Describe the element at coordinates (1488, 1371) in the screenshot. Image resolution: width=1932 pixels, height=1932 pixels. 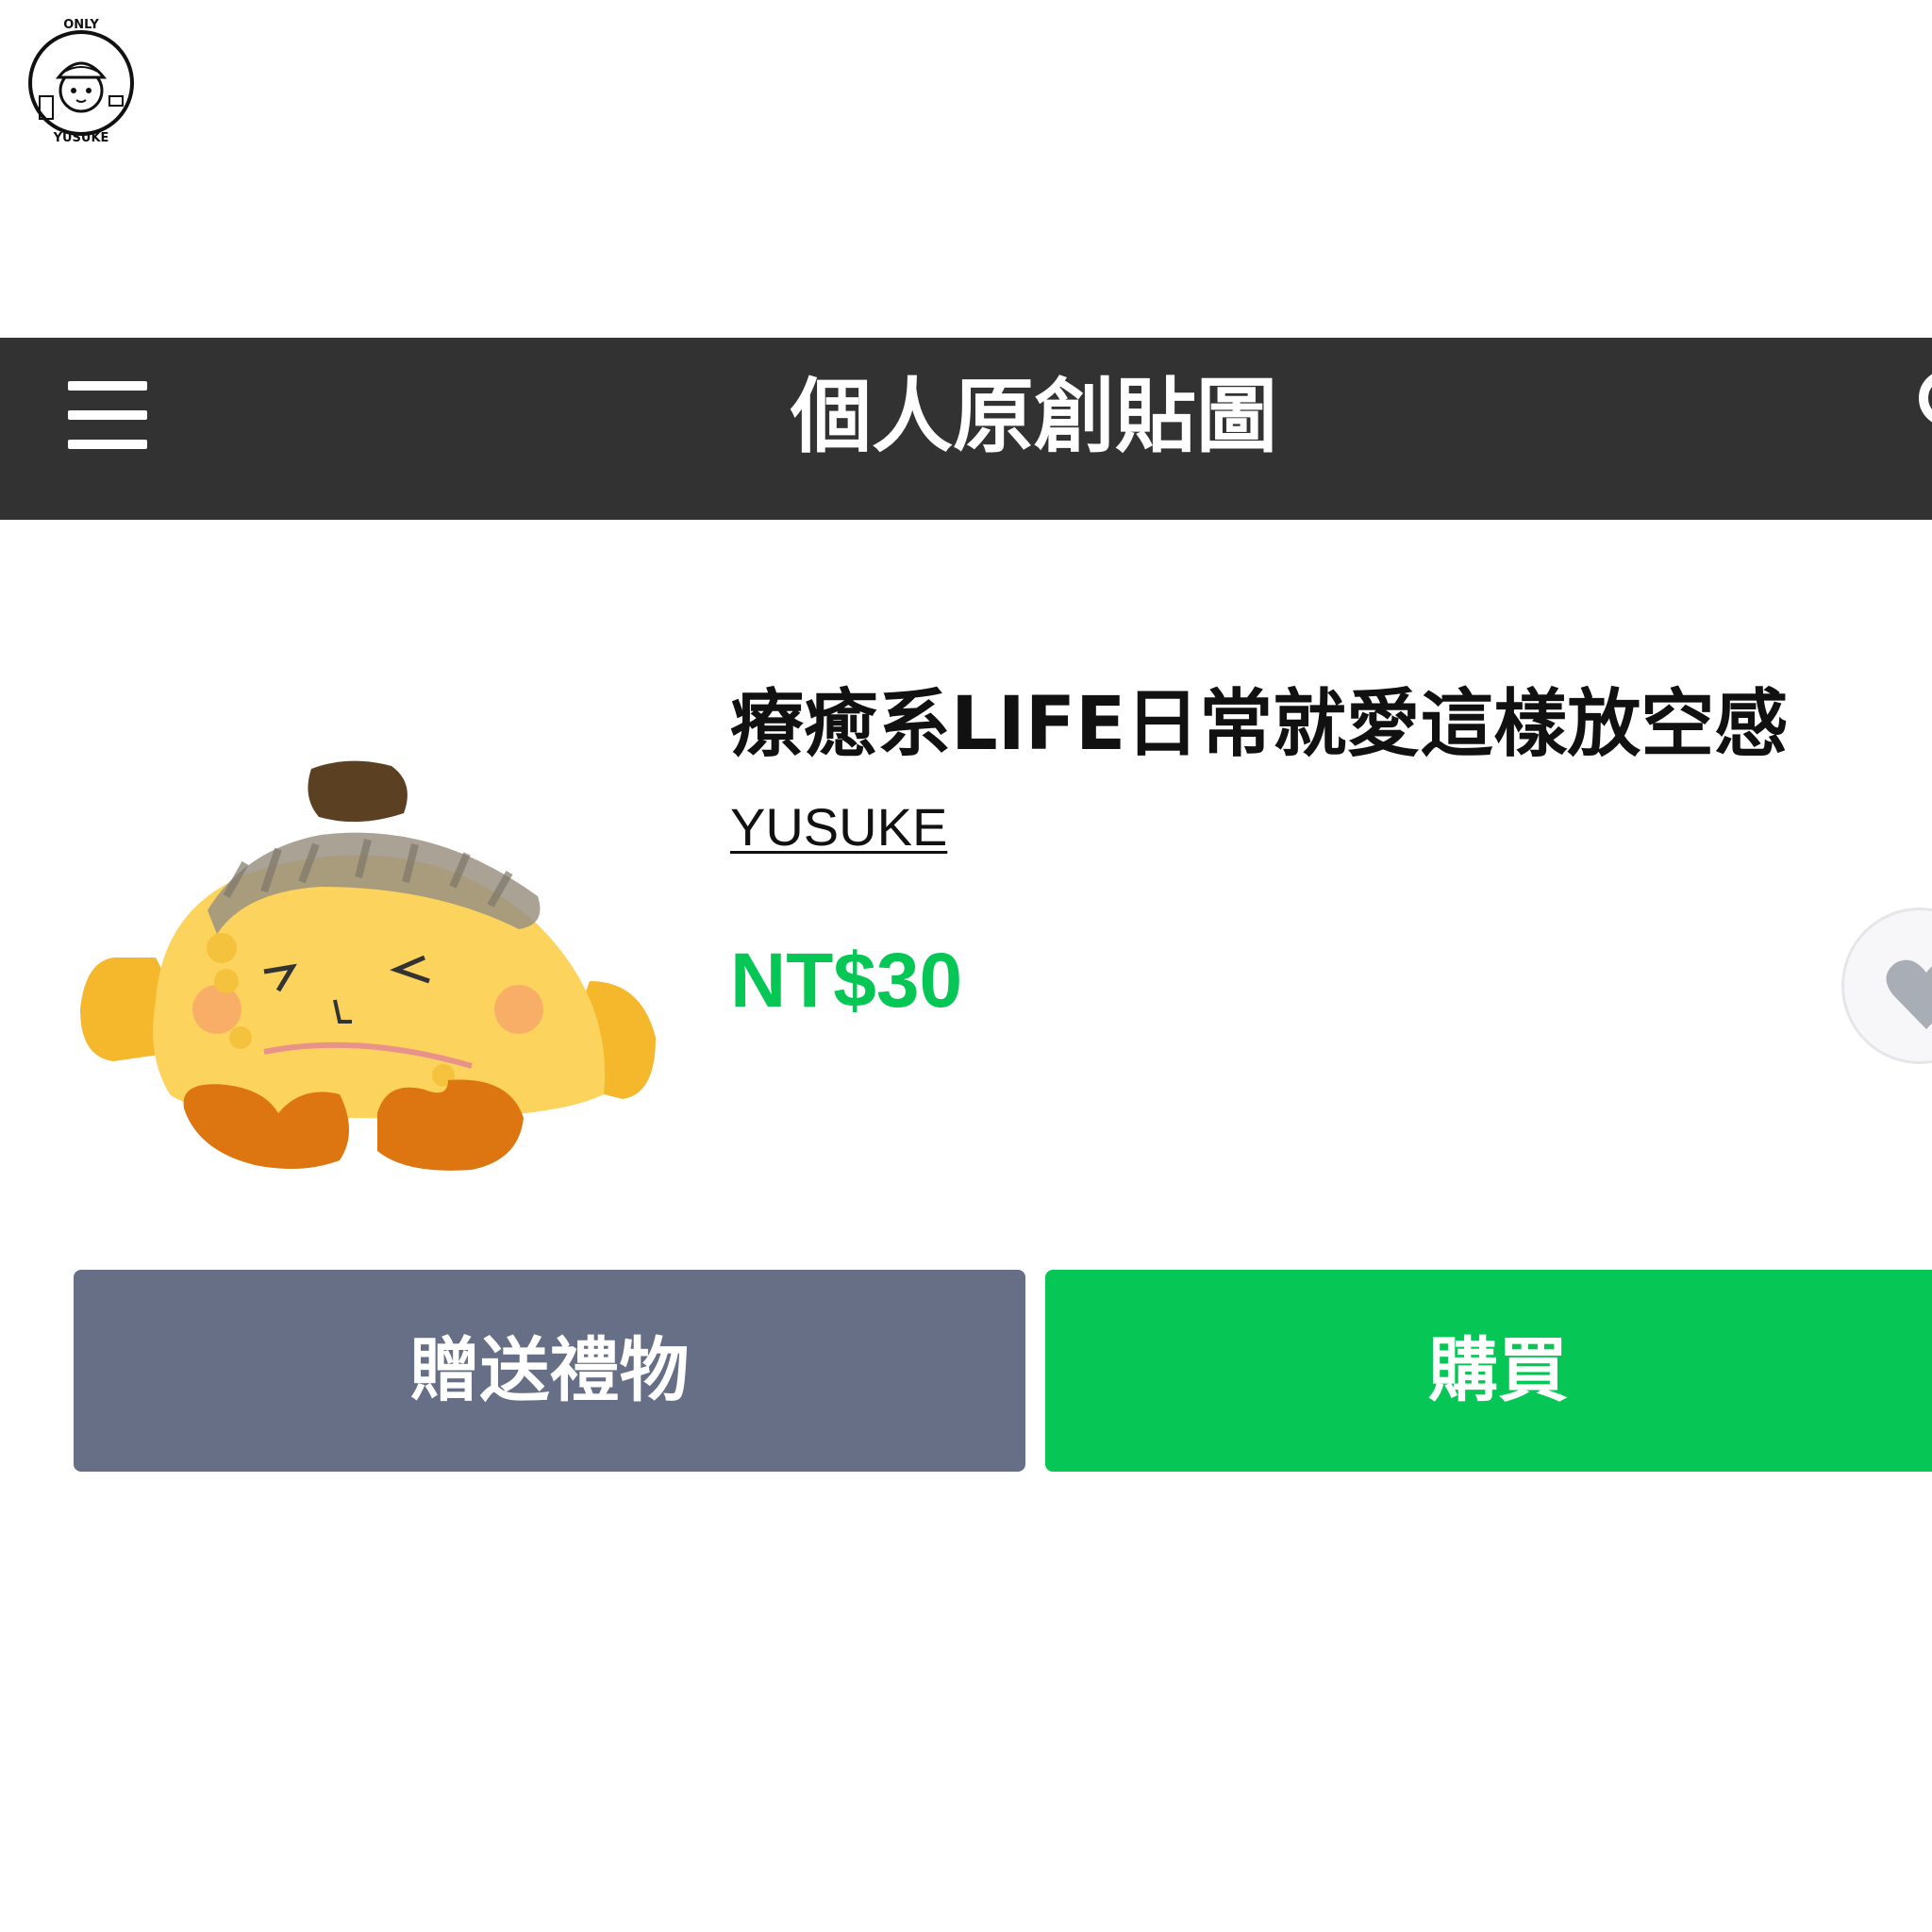
I see `buy-button: 購買` at that location.